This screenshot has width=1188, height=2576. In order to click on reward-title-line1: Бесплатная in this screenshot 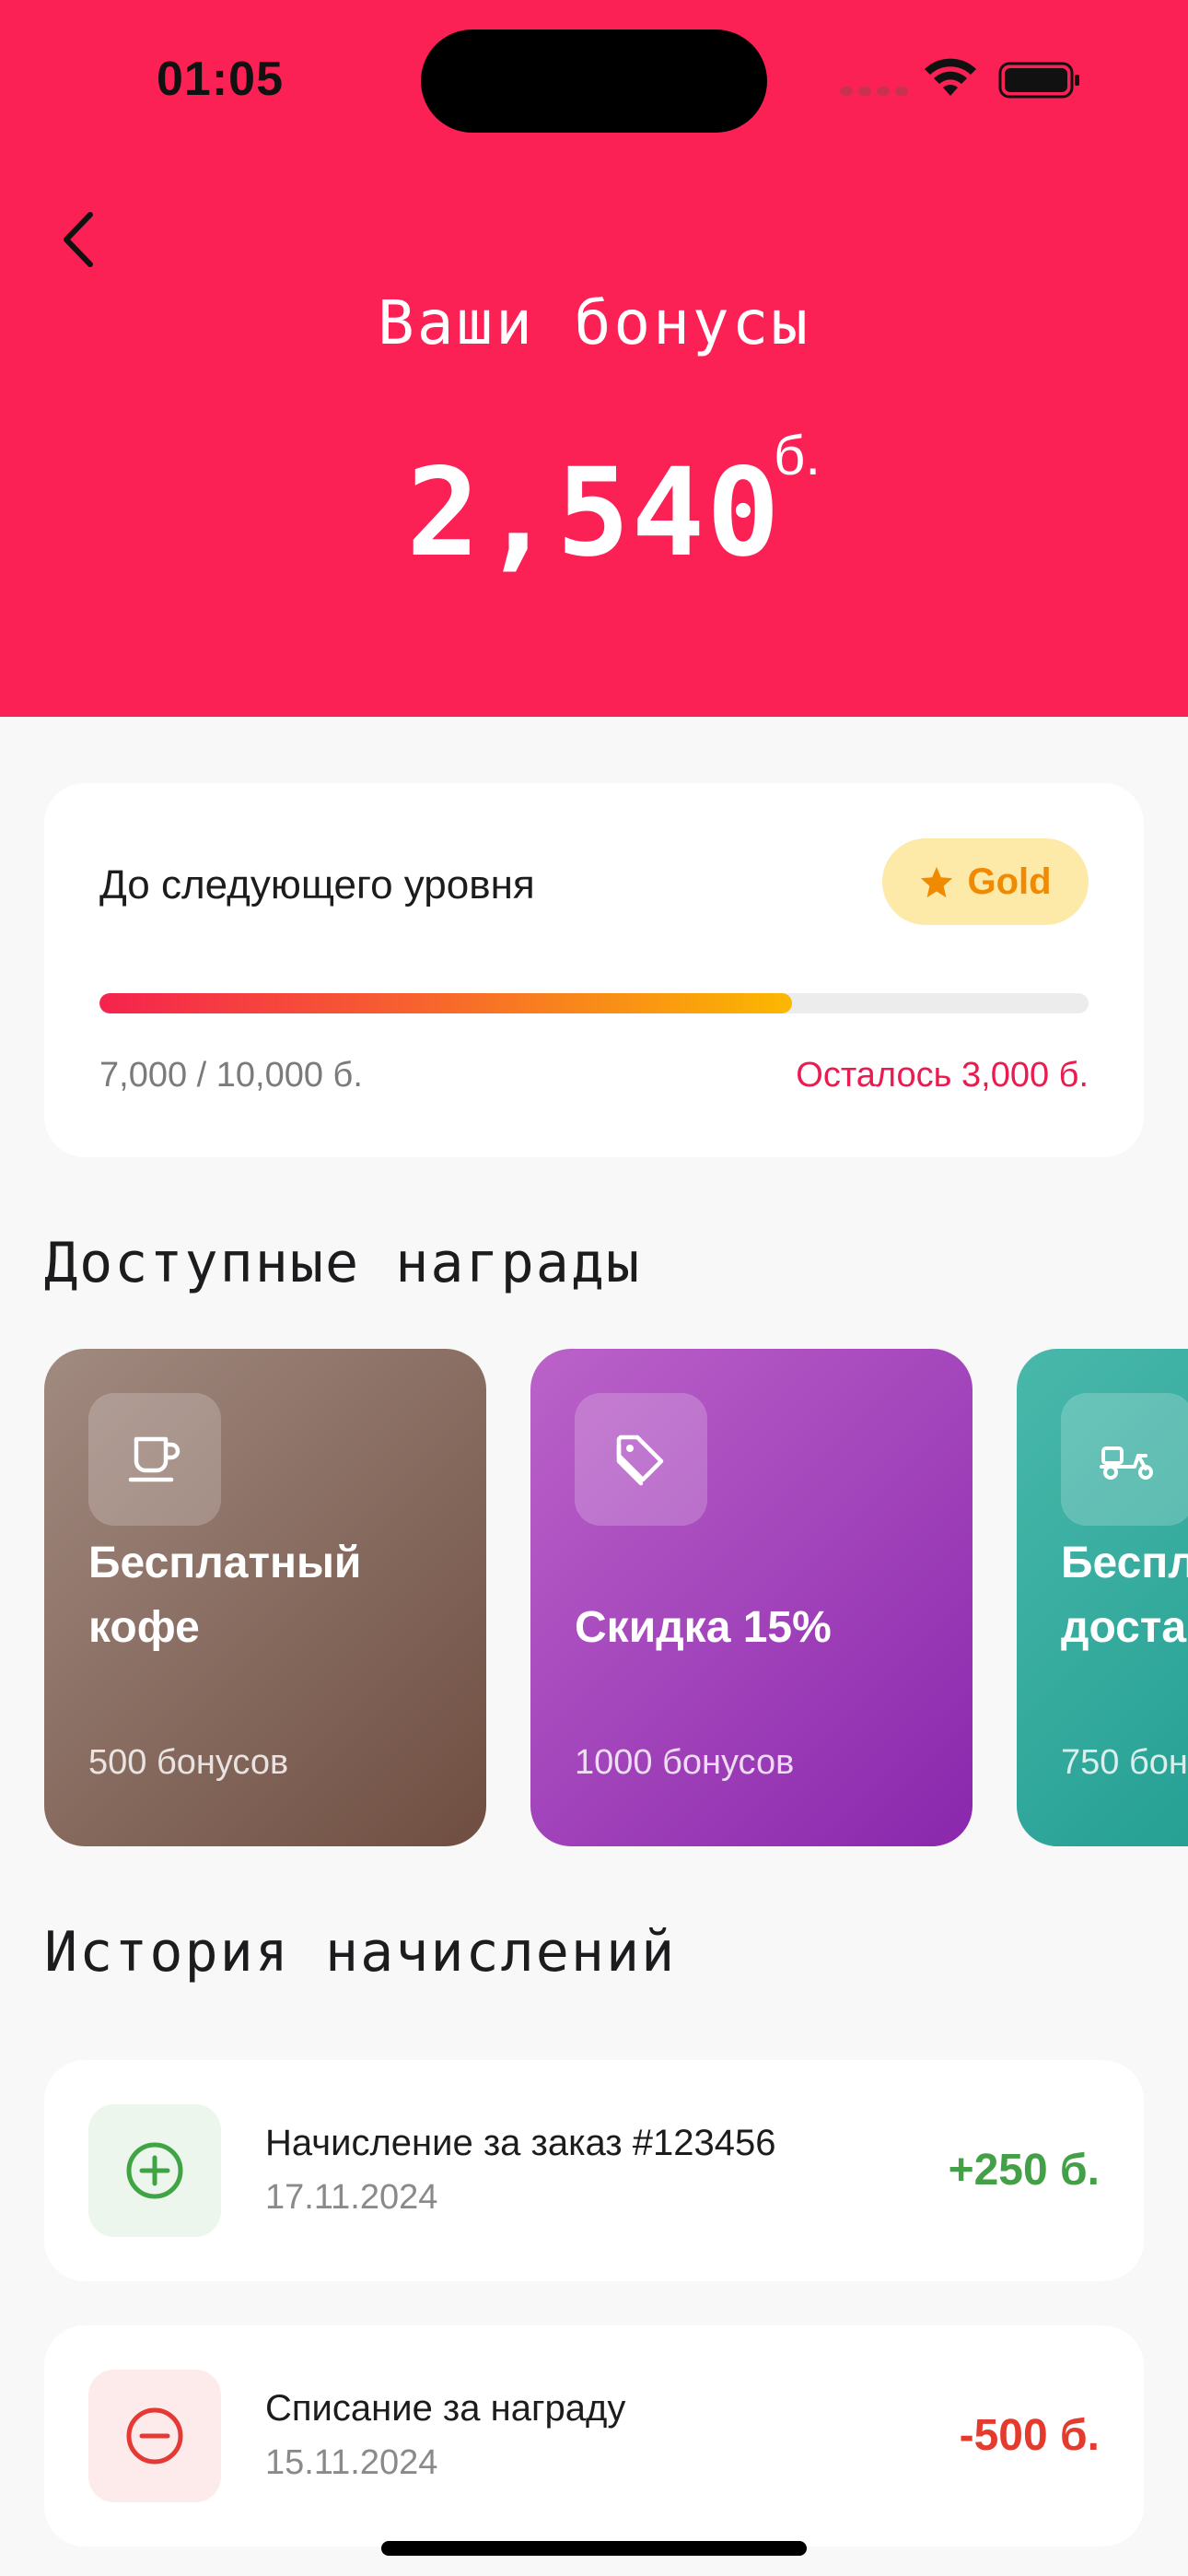, I will do `click(1125, 1563)`.